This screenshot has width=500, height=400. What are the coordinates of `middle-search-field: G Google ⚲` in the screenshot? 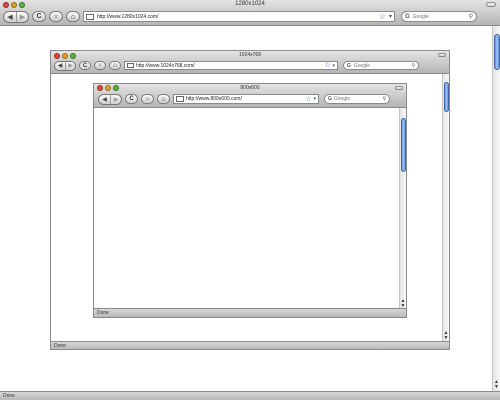 It's located at (381, 65).